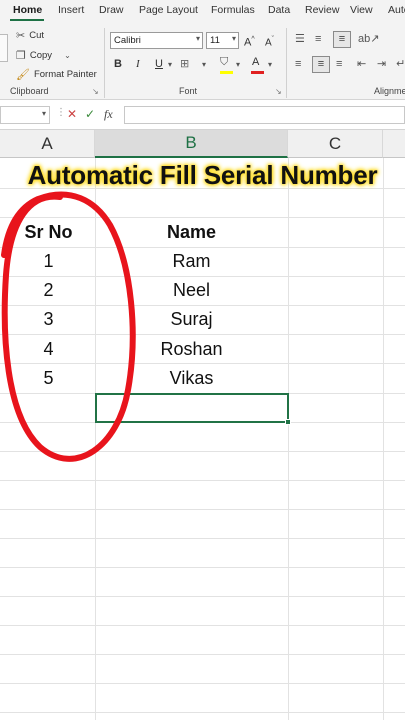 The height and width of the screenshot is (720, 405). I want to click on confirm-entry-icon: ✓, so click(90, 114).